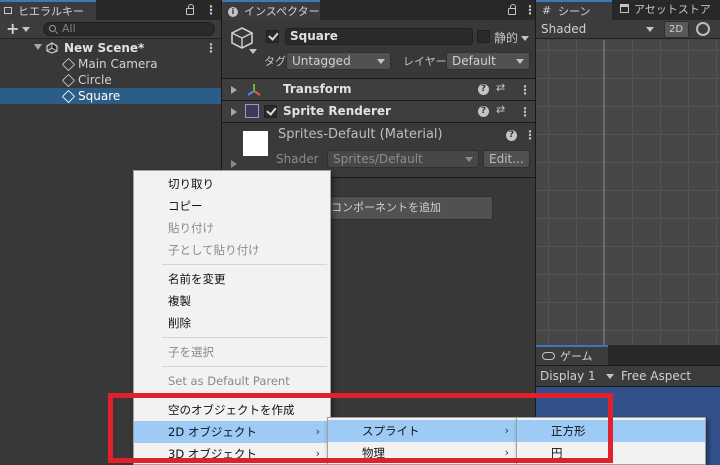  Describe the element at coordinates (232, 279) in the screenshot. I see `menu-item-rename: 名前を変更` at that location.